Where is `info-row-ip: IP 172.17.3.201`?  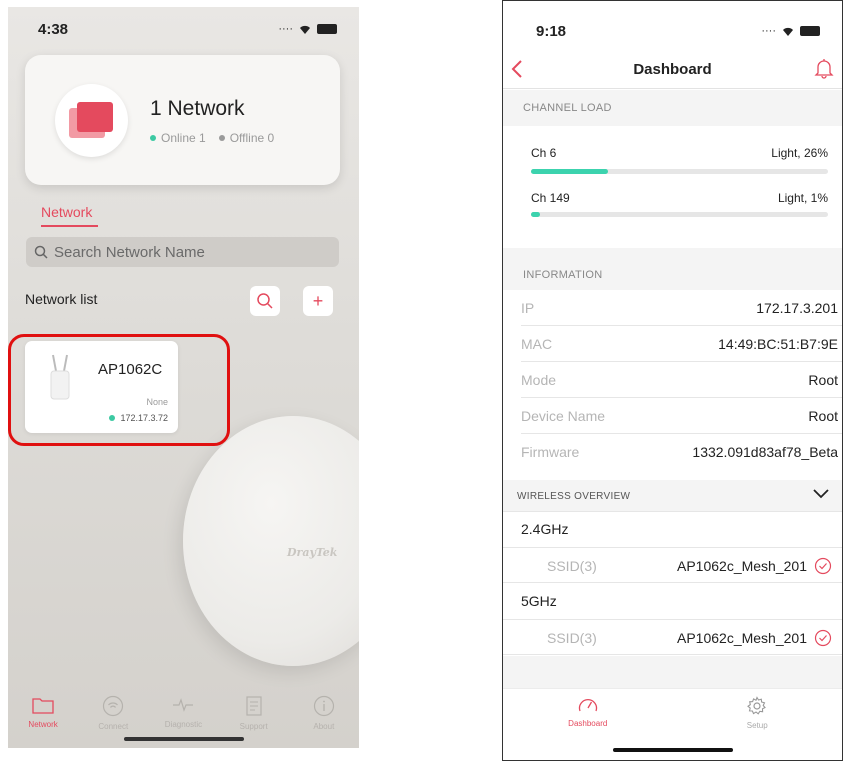 info-row-ip: IP 172.17.3.201 is located at coordinates (681, 308).